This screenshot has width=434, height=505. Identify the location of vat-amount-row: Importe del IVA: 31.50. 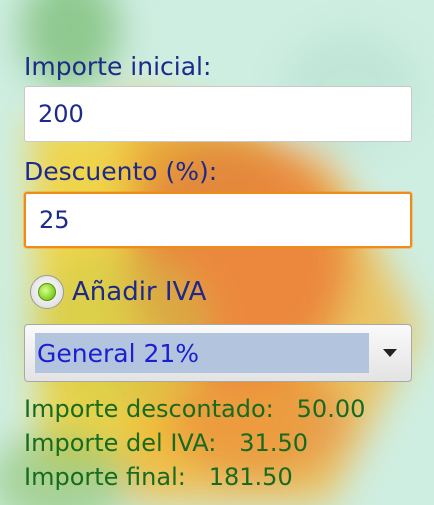
(166, 443).